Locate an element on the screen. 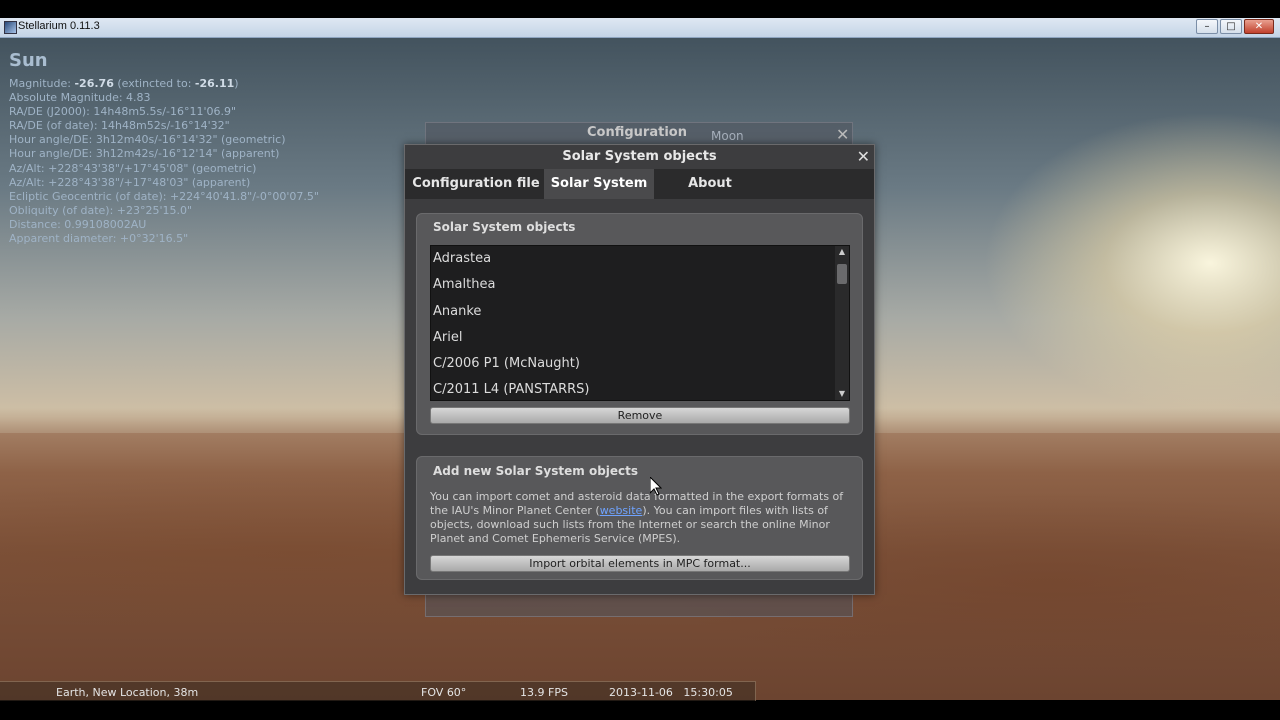  maximize-button: □ is located at coordinates (1231, 26).